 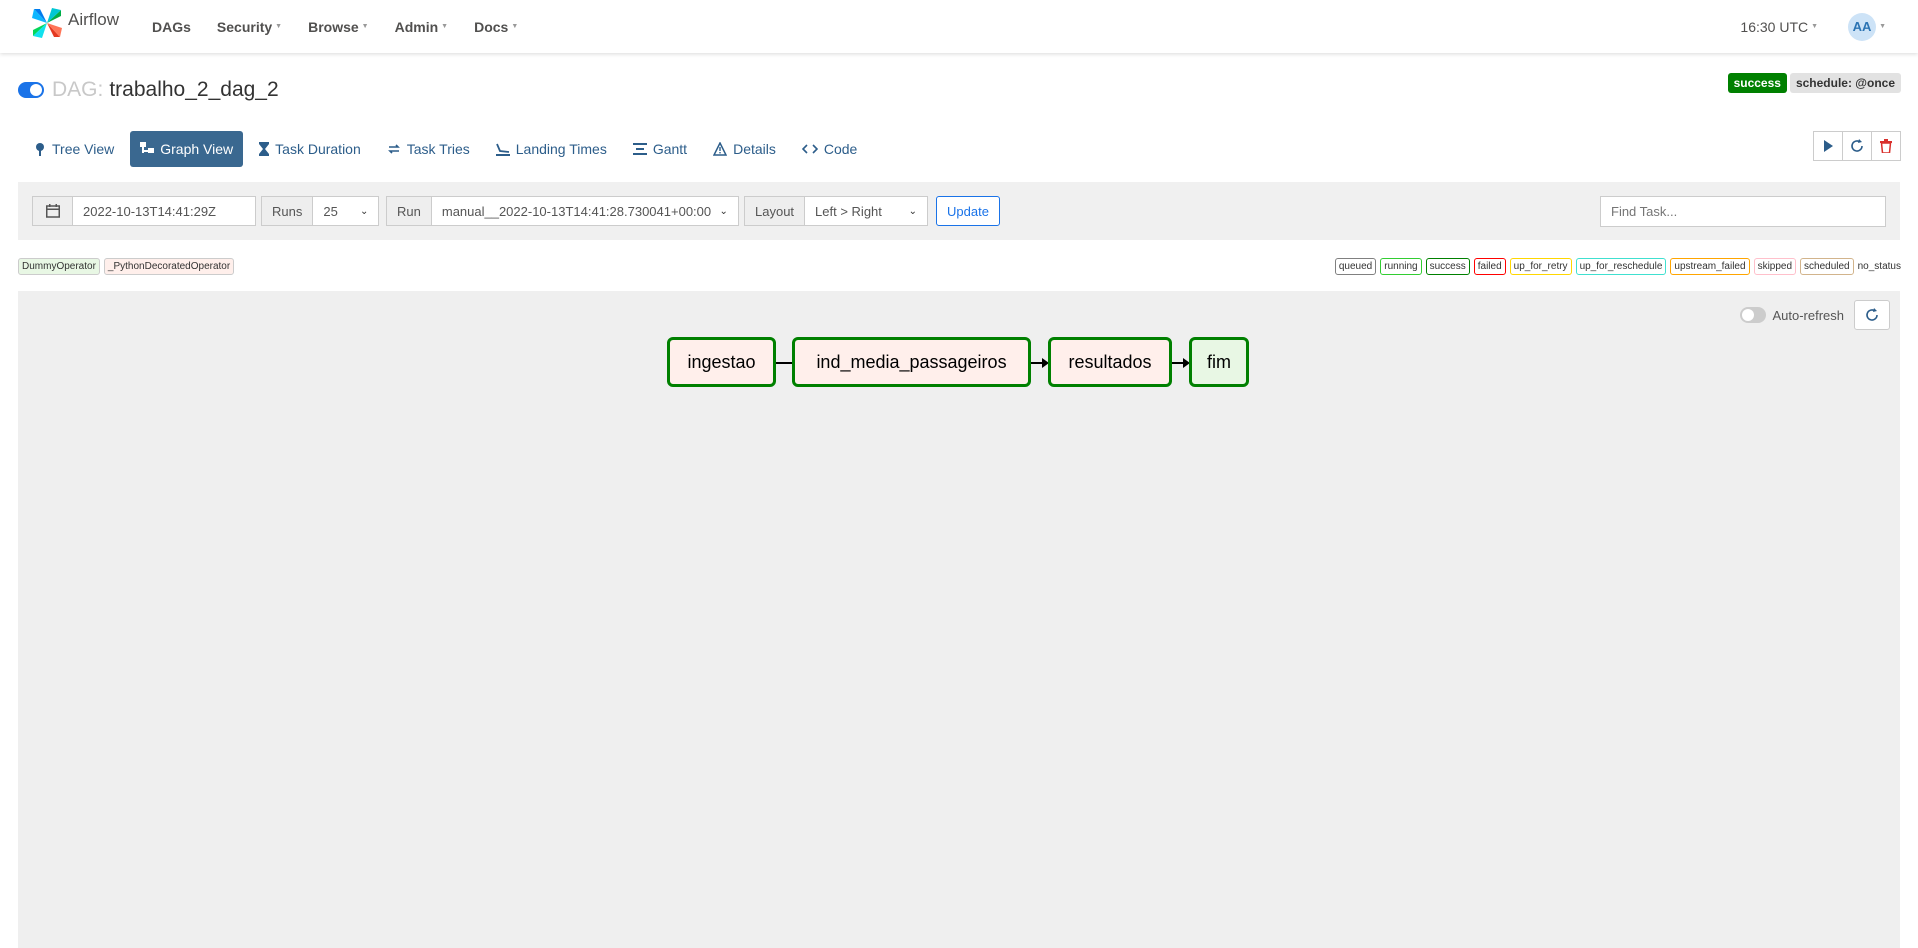 What do you see at coordinates (502, 149) in the screenshot?
I see `landing-icon` at bounding box center [502, 149].